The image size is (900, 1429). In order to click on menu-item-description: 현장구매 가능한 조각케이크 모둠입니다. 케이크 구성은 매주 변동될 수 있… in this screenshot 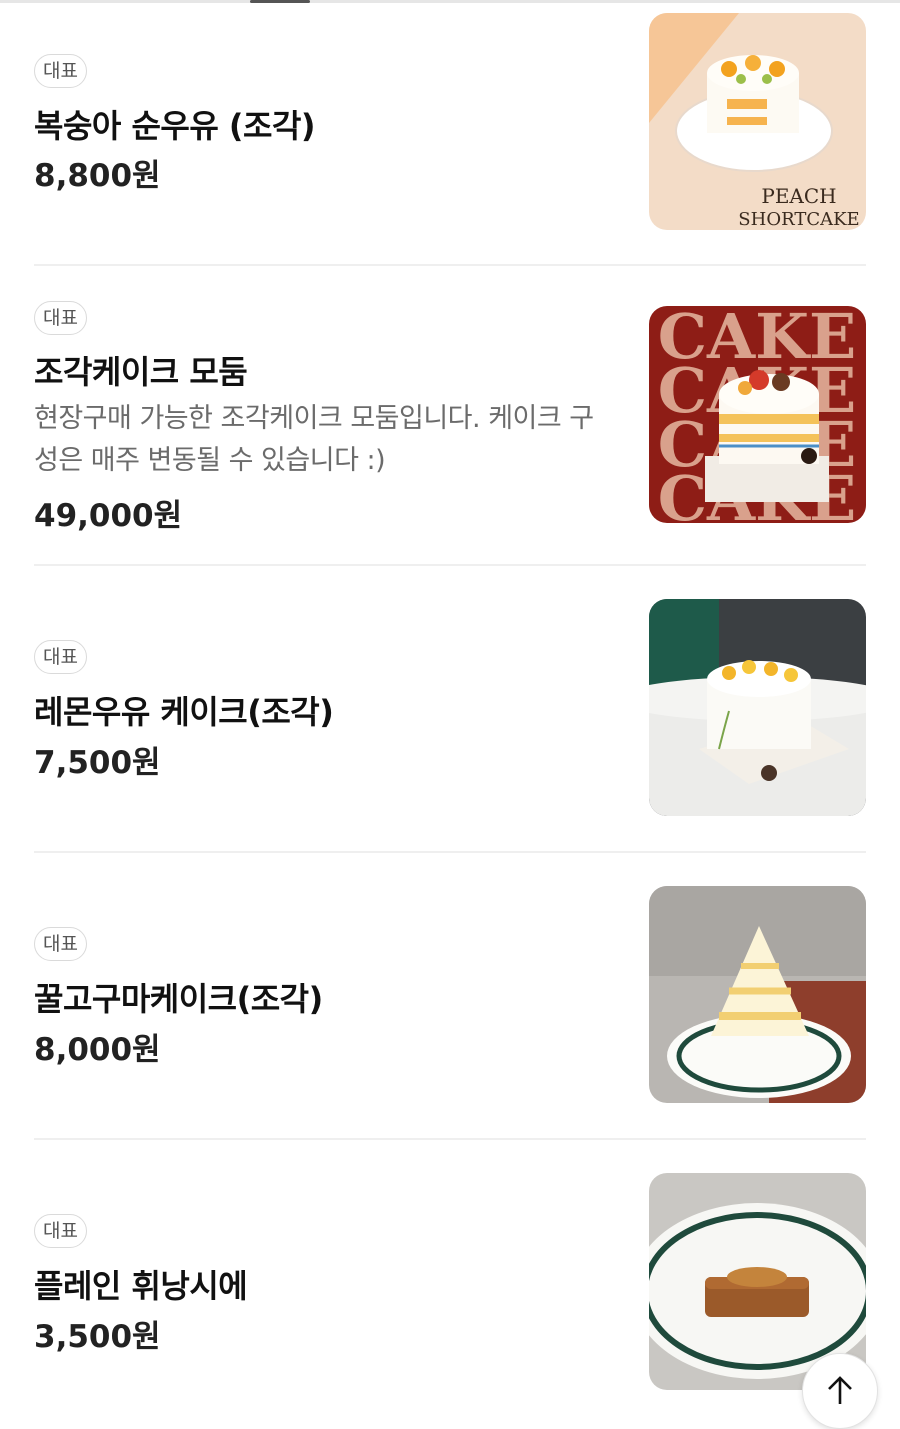, I will do `click(314, 439)`.